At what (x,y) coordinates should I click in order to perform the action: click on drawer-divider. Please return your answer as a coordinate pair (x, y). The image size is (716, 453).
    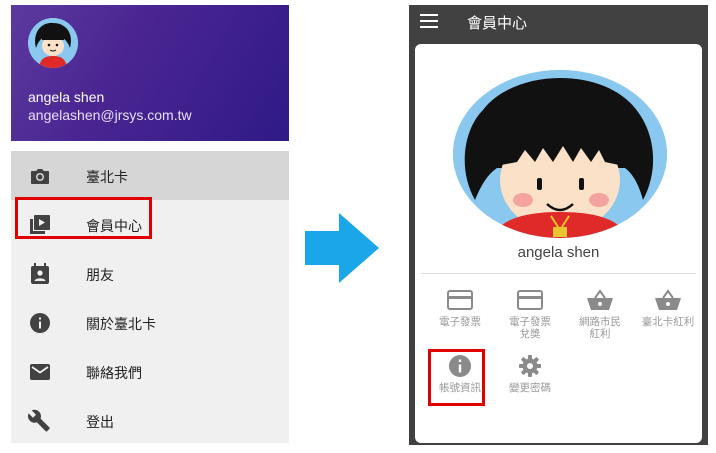
    Looking at the image, I should click on (150, 146).